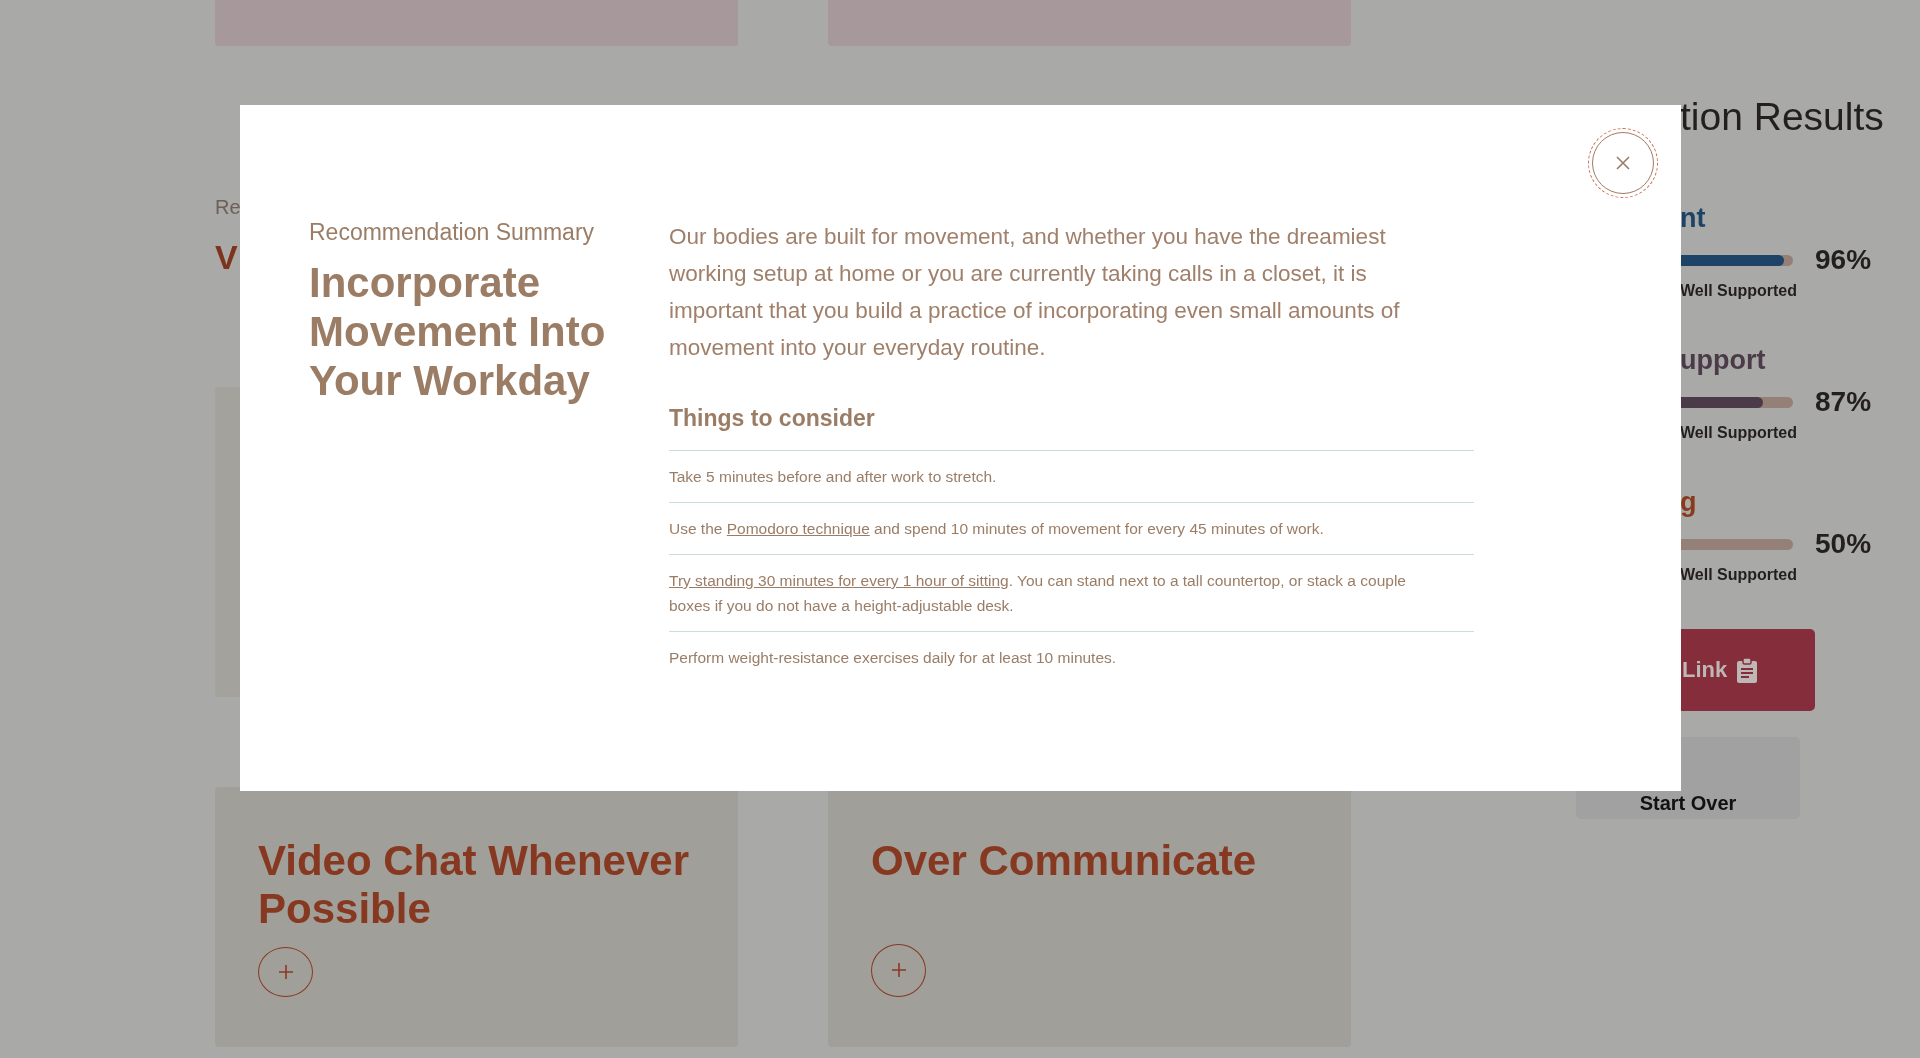 The width and height of the screenshot is (1920, 1058). What do you see at coordinates (474, 885) in the screenshot?
I see `card-title: Video Chat Whenever Possible` at bounding box center [474, 885].